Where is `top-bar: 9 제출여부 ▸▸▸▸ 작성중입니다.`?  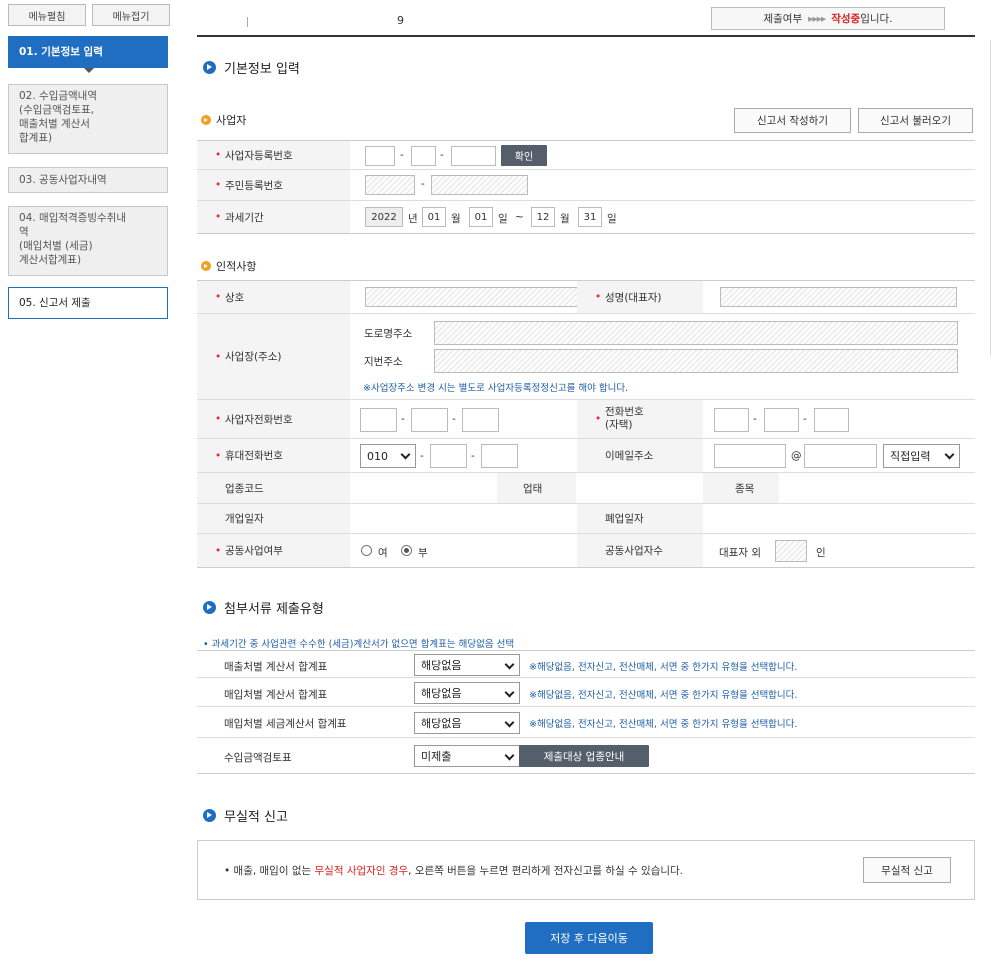 top-bar: 9 제출여부 ▸▸▸▸ 작성중입니다. is located at coordinates (586, 18).